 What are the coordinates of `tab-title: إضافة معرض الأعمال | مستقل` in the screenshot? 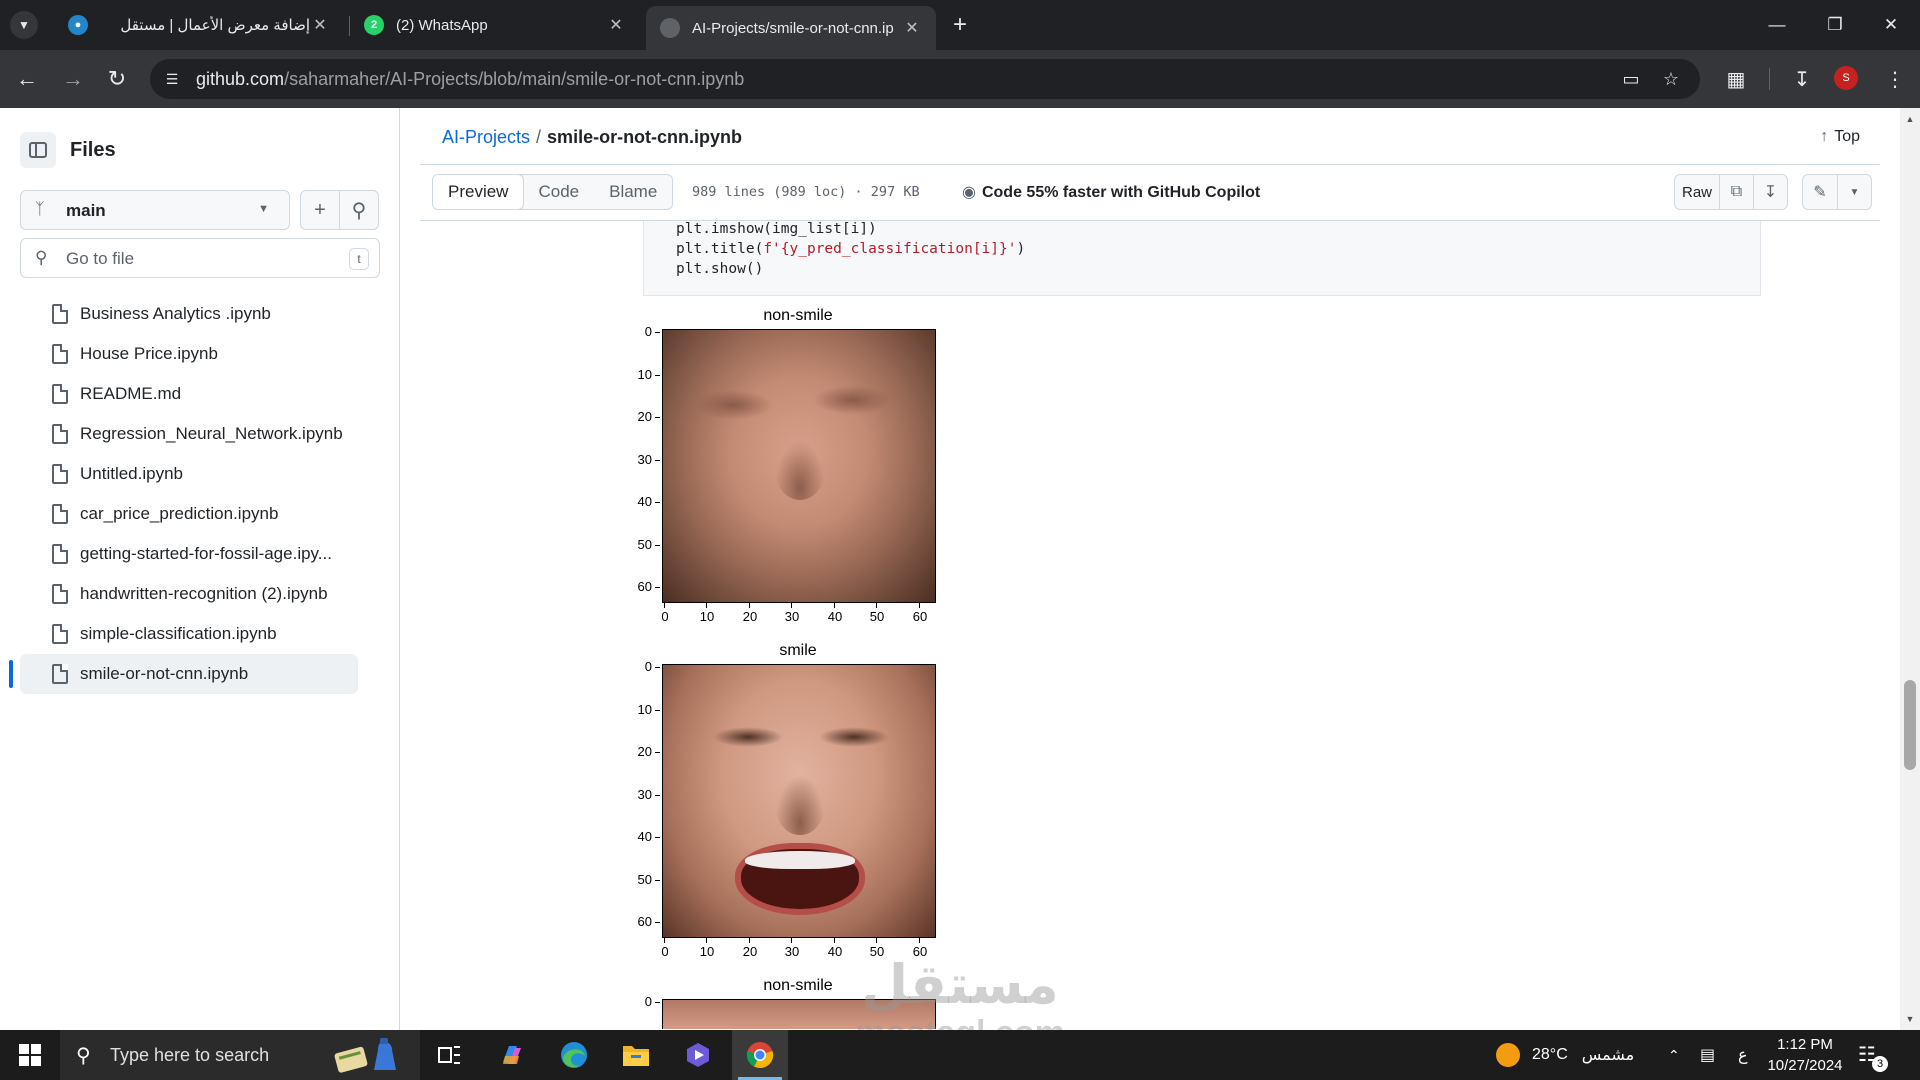 It's located at (215, 25).